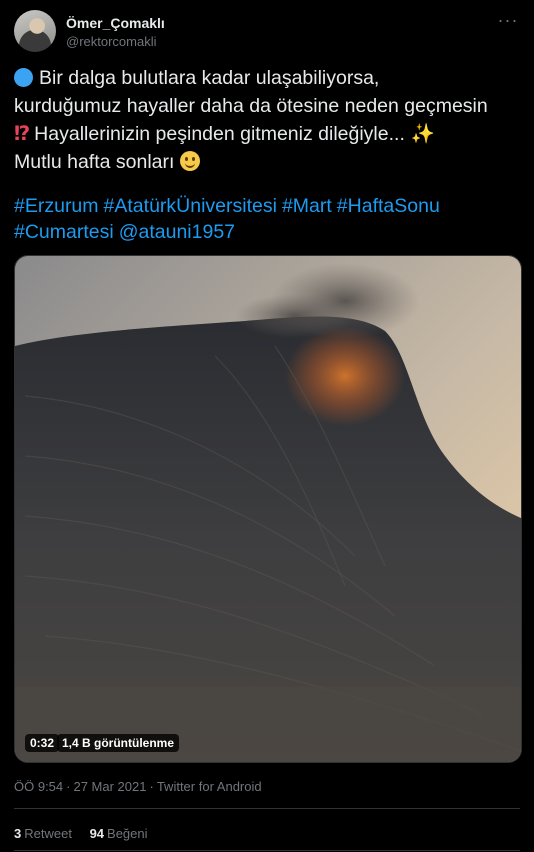  Describe the element at coordinates (267, 33) in the screenshot. I see `tweet-header: Ömer_Çomaklı @rektorcomakli ···` at that location.